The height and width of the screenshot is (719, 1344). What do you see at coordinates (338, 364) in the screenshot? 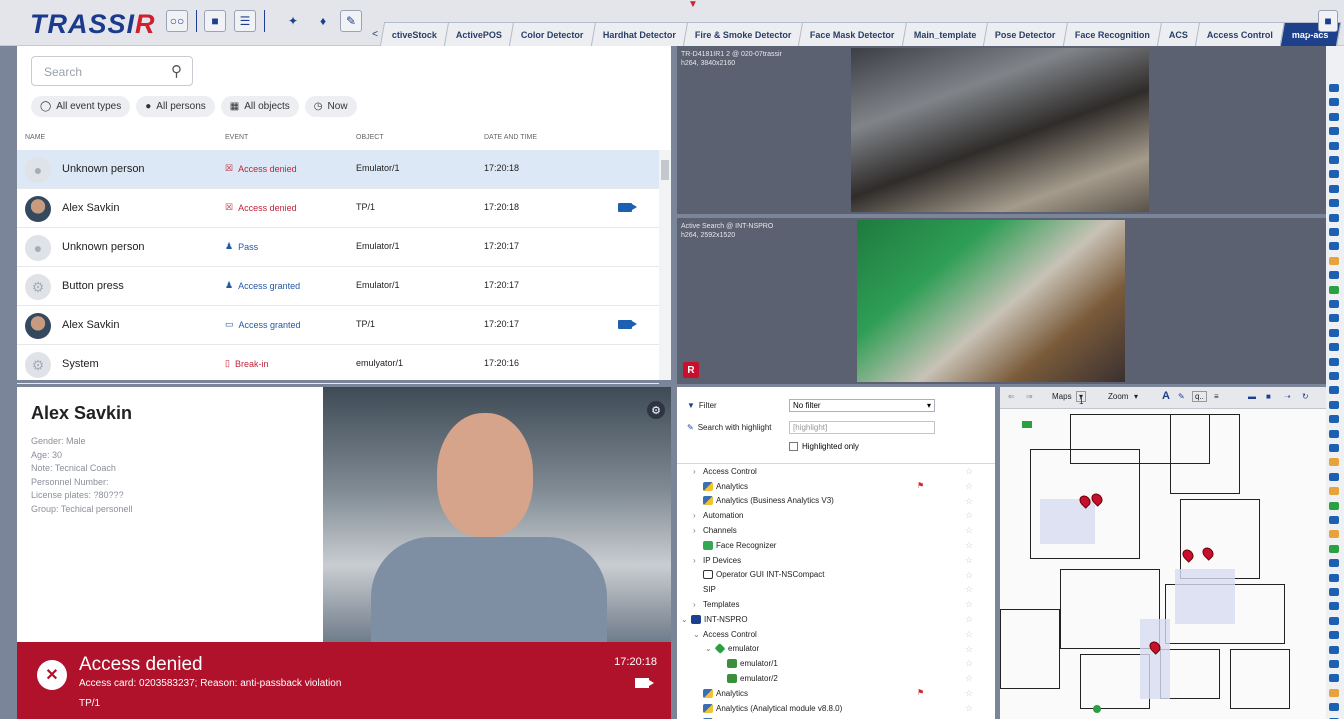
I see `table-row: ⚙ System ▯ Break-in emulyator/1 17:20:16` at bounding box center [338, 364].